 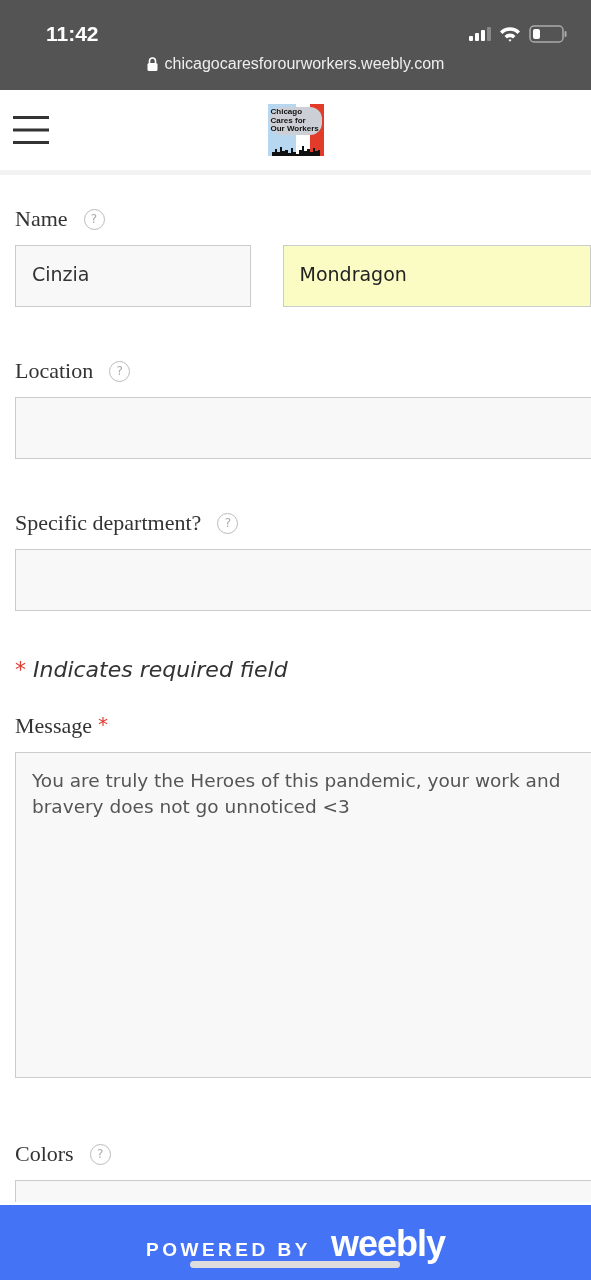 I want to click on input-field: Mondragon, so click(x=436, y=276).